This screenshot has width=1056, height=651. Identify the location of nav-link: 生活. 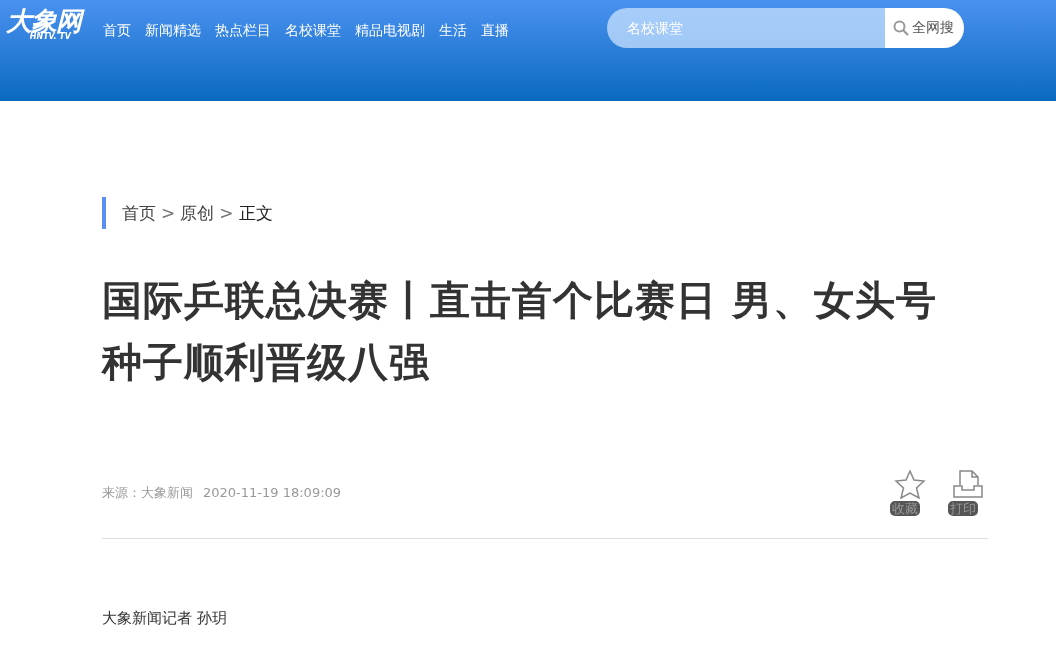
(453, 31).